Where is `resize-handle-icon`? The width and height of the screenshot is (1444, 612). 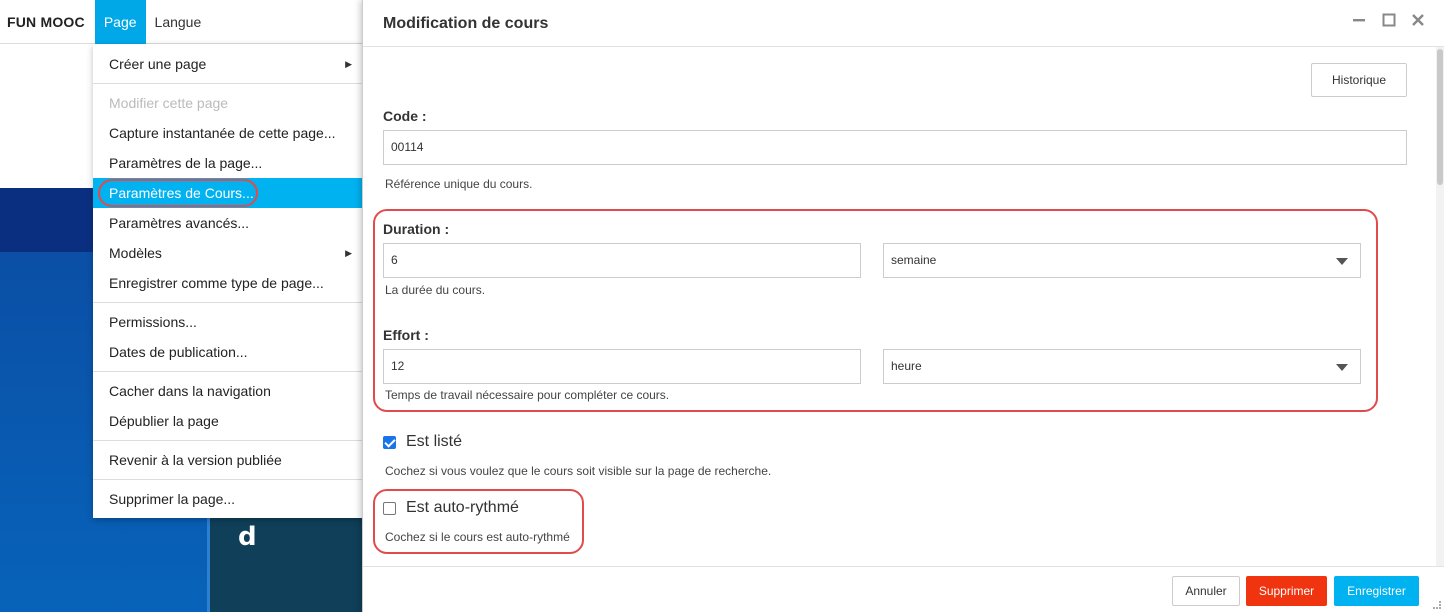
resize-handle-icon is located at coordinates (1437, 605).